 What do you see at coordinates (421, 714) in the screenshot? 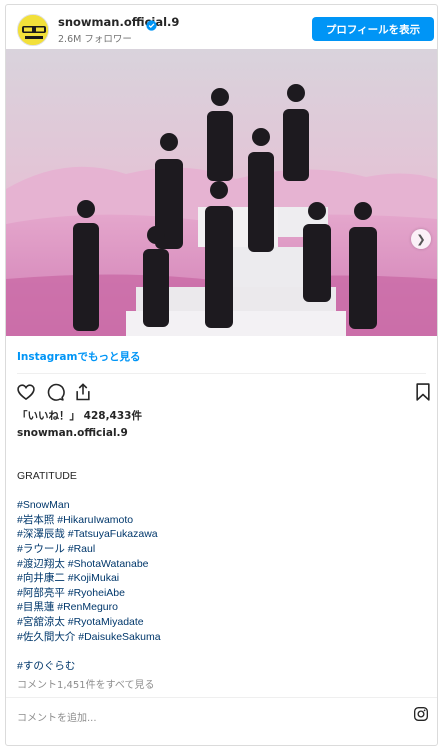
I see `instagram-icon` at bounding box center [421, 714].